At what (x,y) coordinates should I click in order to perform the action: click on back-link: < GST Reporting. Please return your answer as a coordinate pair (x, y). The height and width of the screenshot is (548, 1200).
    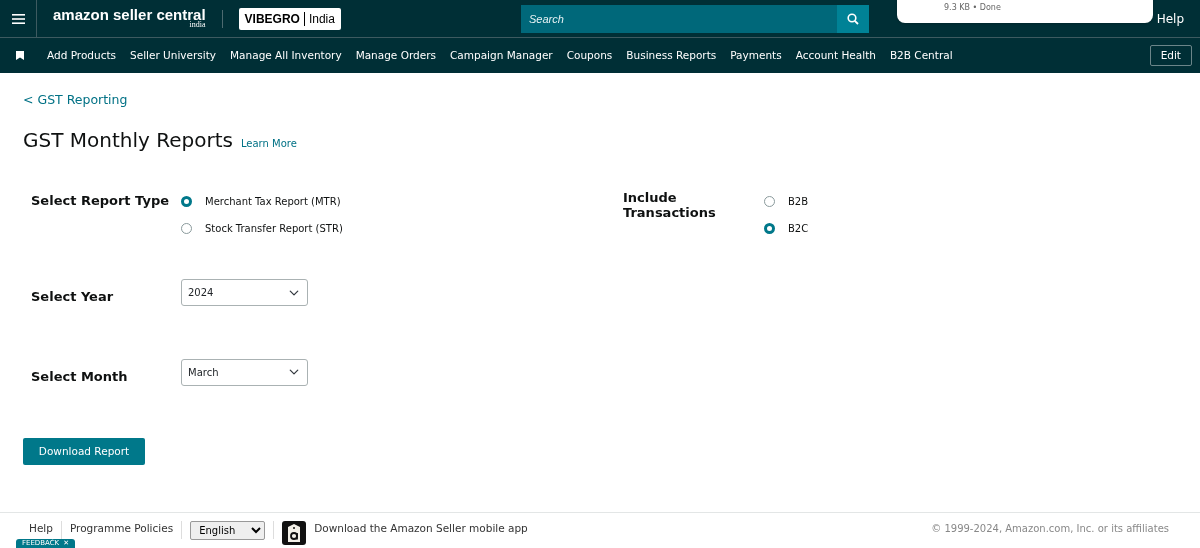
    Looking at the image, I should click on (75, 100).